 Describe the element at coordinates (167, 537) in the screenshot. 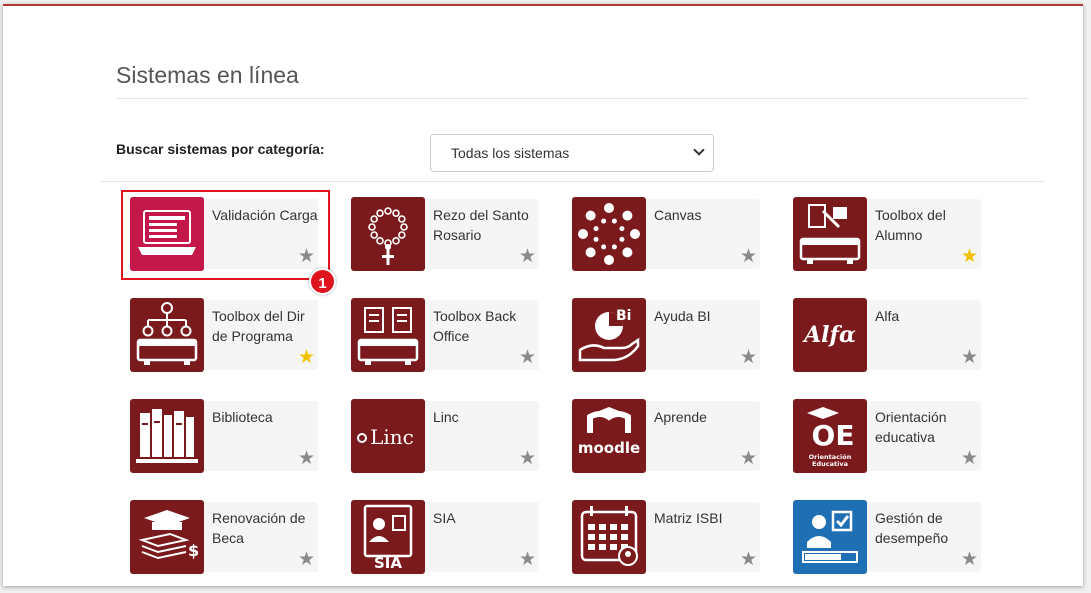

I see `graduation-money-icon: $` at that location.